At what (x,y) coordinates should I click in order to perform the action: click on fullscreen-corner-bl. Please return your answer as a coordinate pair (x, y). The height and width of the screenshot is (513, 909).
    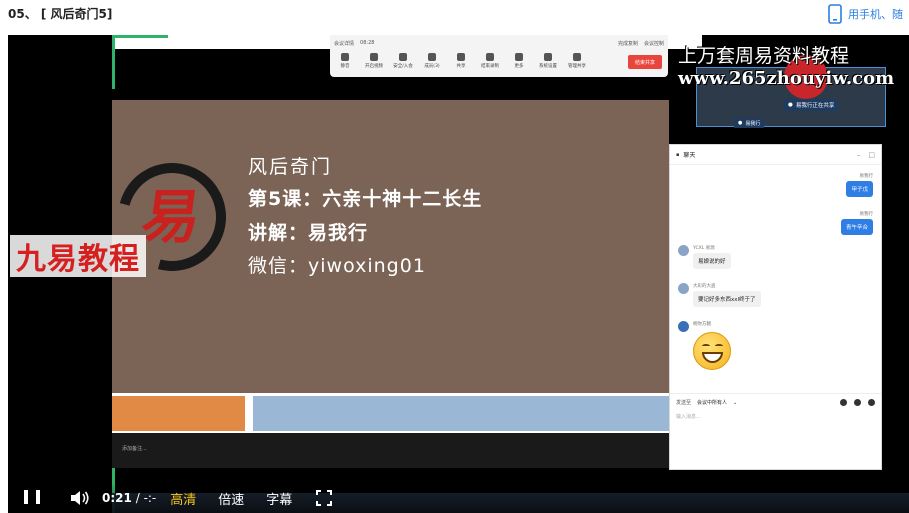
    Looking at the image, I should click on (319, 503).